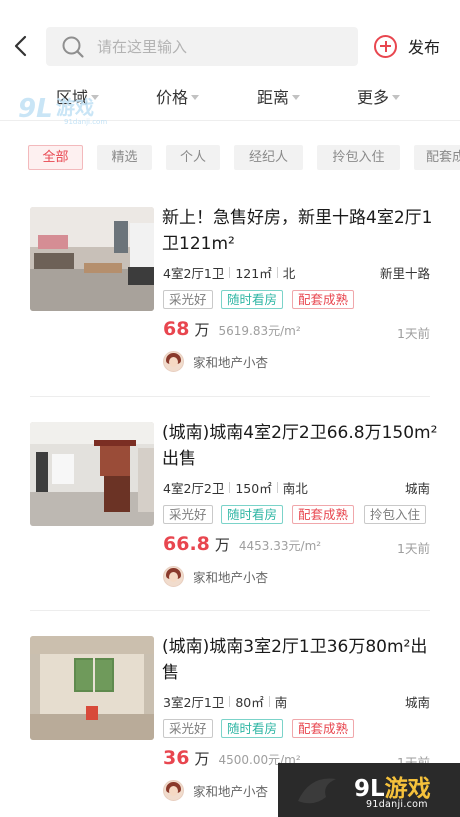  Describe the element at coordinates (297, 231) in the screenshot. I see `listing-title: 新上！急售好房，新里十路4室2厅1卫121m²` at that location.